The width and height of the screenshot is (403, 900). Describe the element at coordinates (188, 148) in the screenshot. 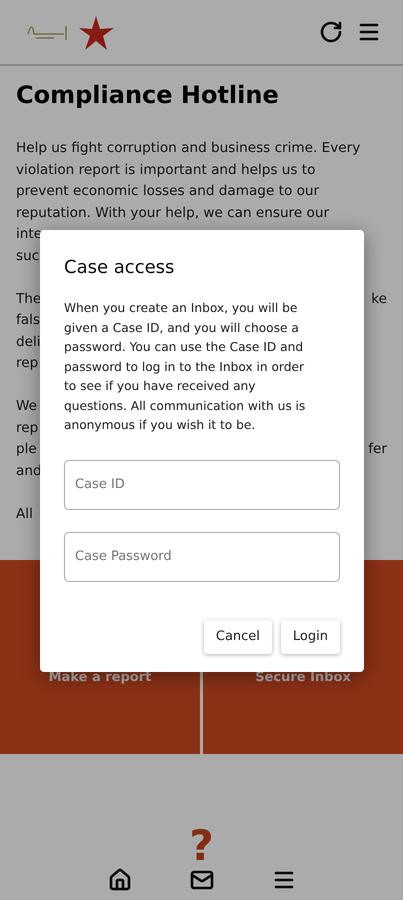

I see `body-text: Help us fight corruption and business crime. Every` at that location.